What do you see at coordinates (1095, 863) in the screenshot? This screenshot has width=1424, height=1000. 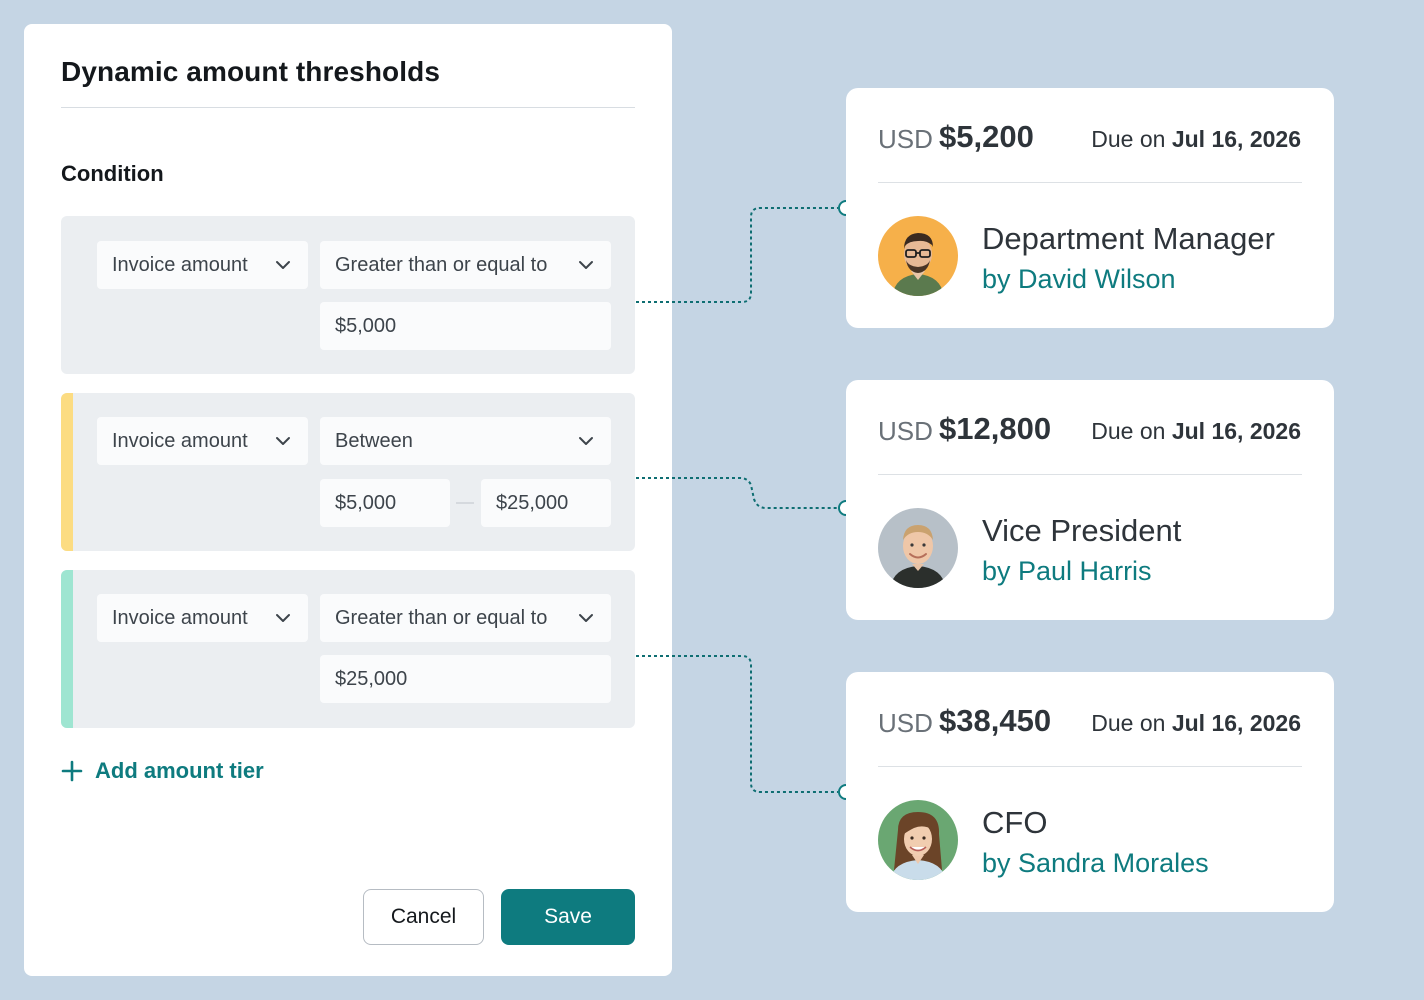 I see `card-3-approver: by Sandra Morales` at bounding box center [1095, 863].